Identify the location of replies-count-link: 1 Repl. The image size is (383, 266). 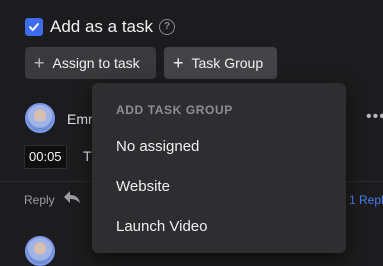
(366, 200).